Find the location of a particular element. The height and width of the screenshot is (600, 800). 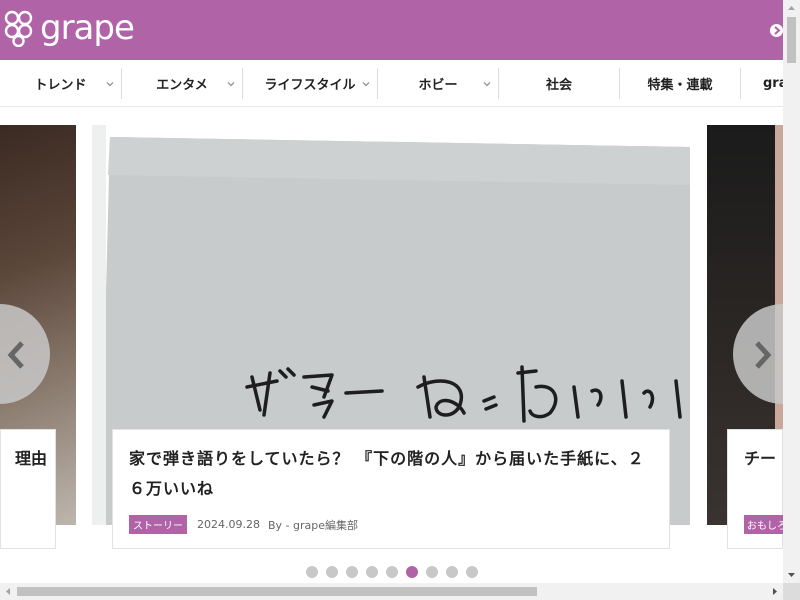

scroll-left-icon is located at coordinates (8, 591).